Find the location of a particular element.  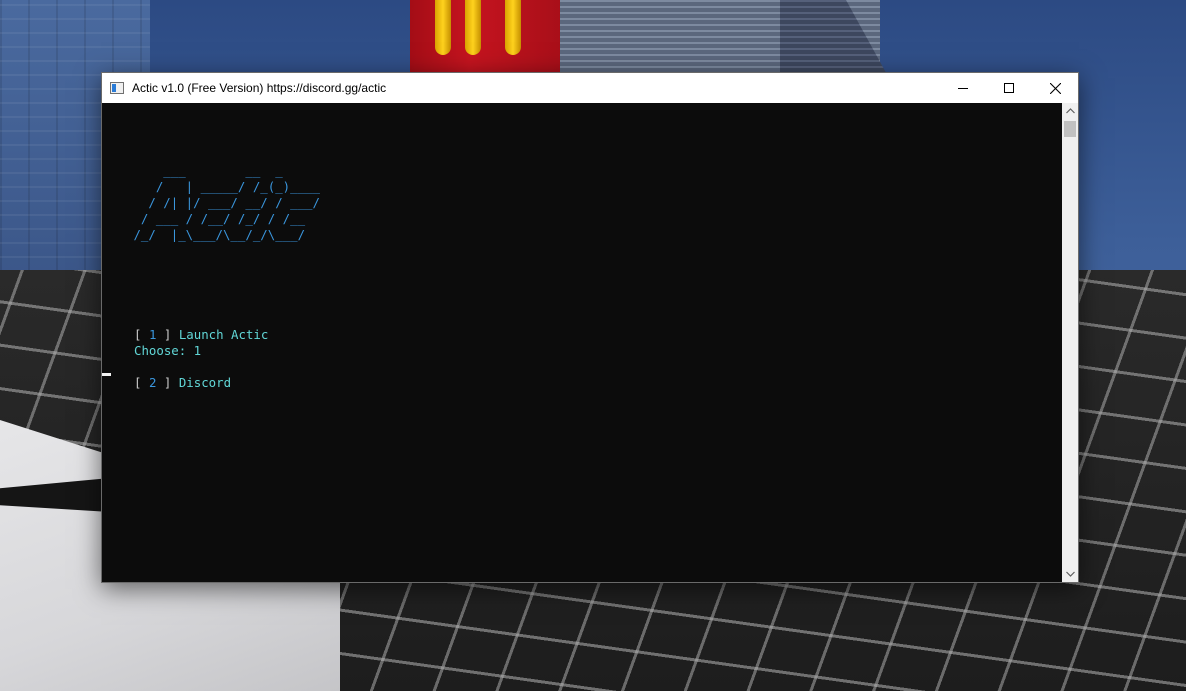

scroll-thumb is located at coordinates (1070, 129).